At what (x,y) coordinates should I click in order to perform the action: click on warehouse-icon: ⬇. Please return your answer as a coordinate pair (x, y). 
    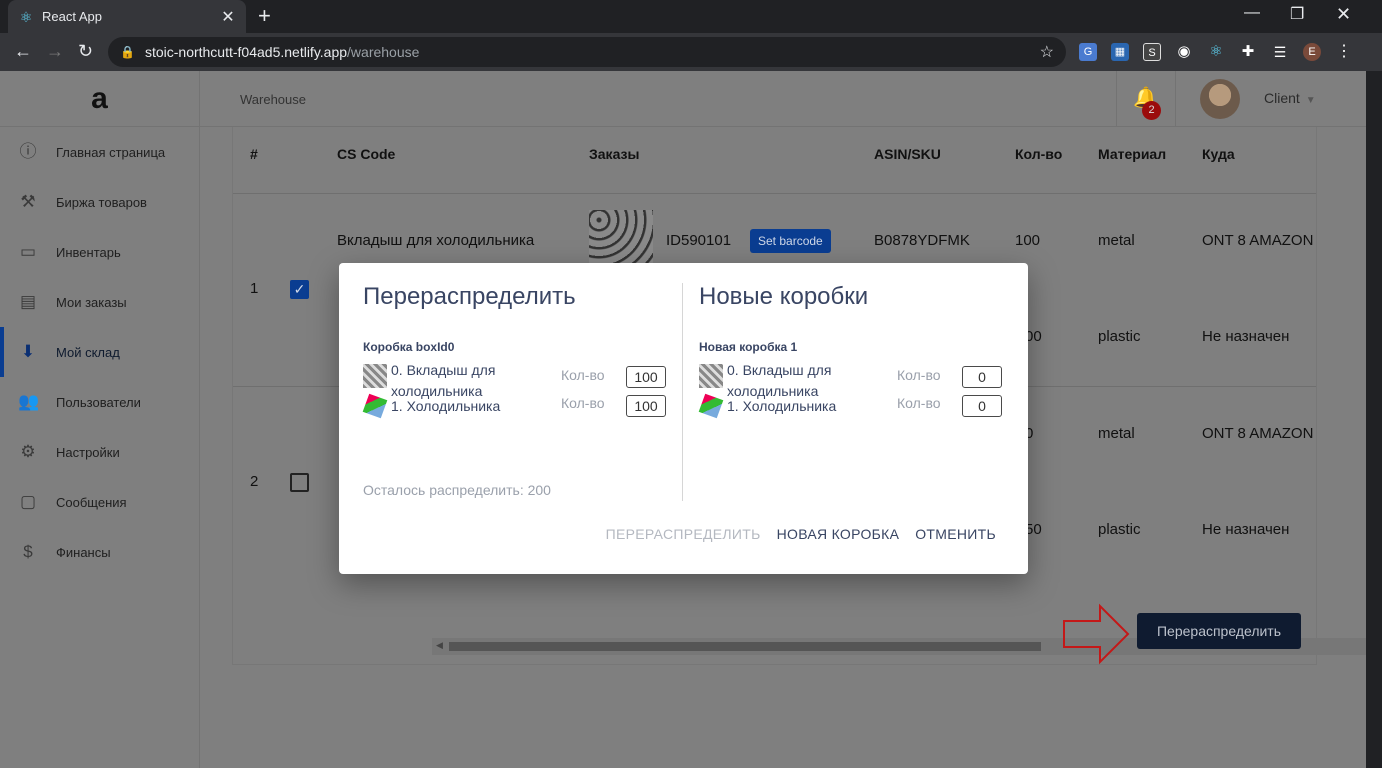
    Looking at the image, I should click on (28, 351).